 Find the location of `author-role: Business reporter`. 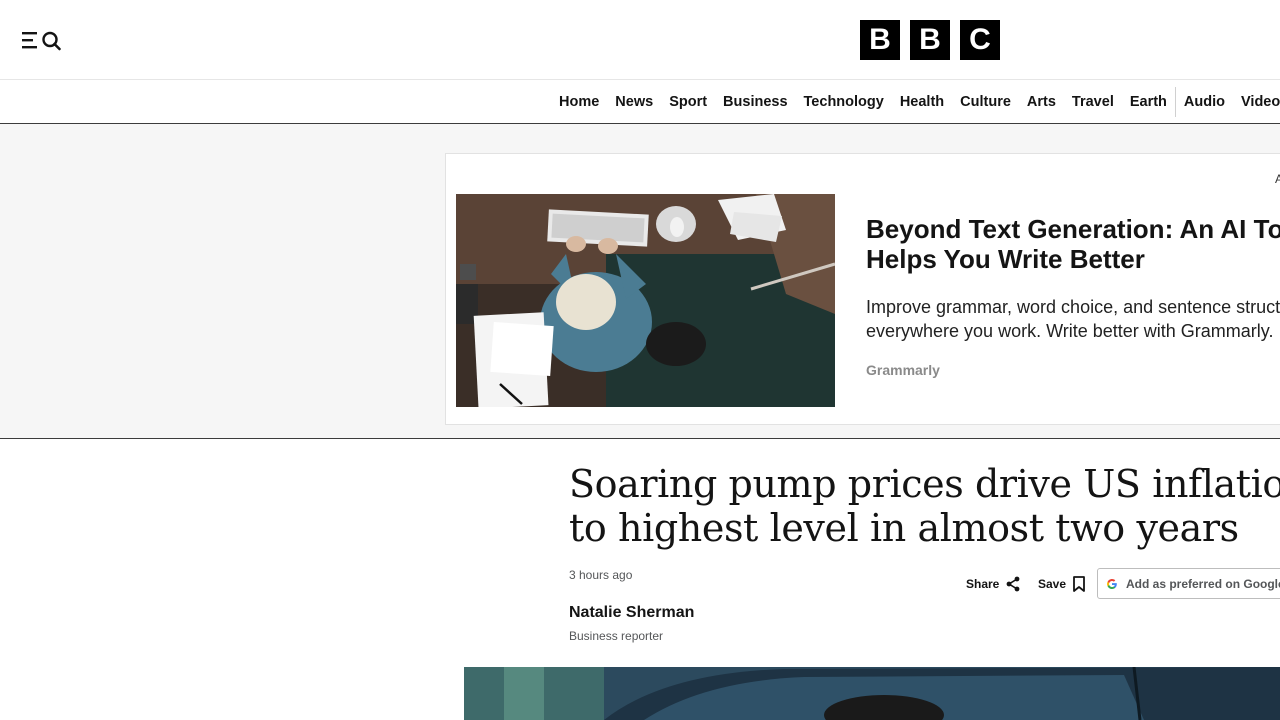

author-role: Business reporter is located at coordinates (616, 636).